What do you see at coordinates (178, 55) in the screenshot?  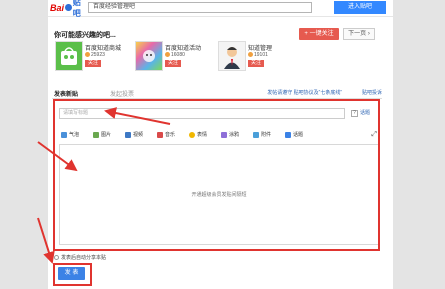 I see `member-count-value: 16080` at bounding box center [178, 55].